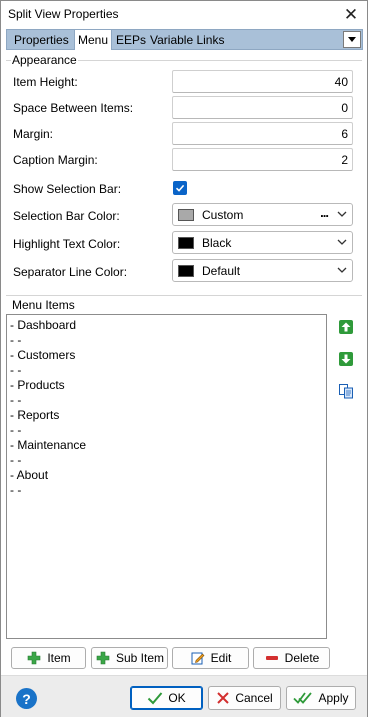  I want to click on cancel-label: Cancel, so click(254, 698).